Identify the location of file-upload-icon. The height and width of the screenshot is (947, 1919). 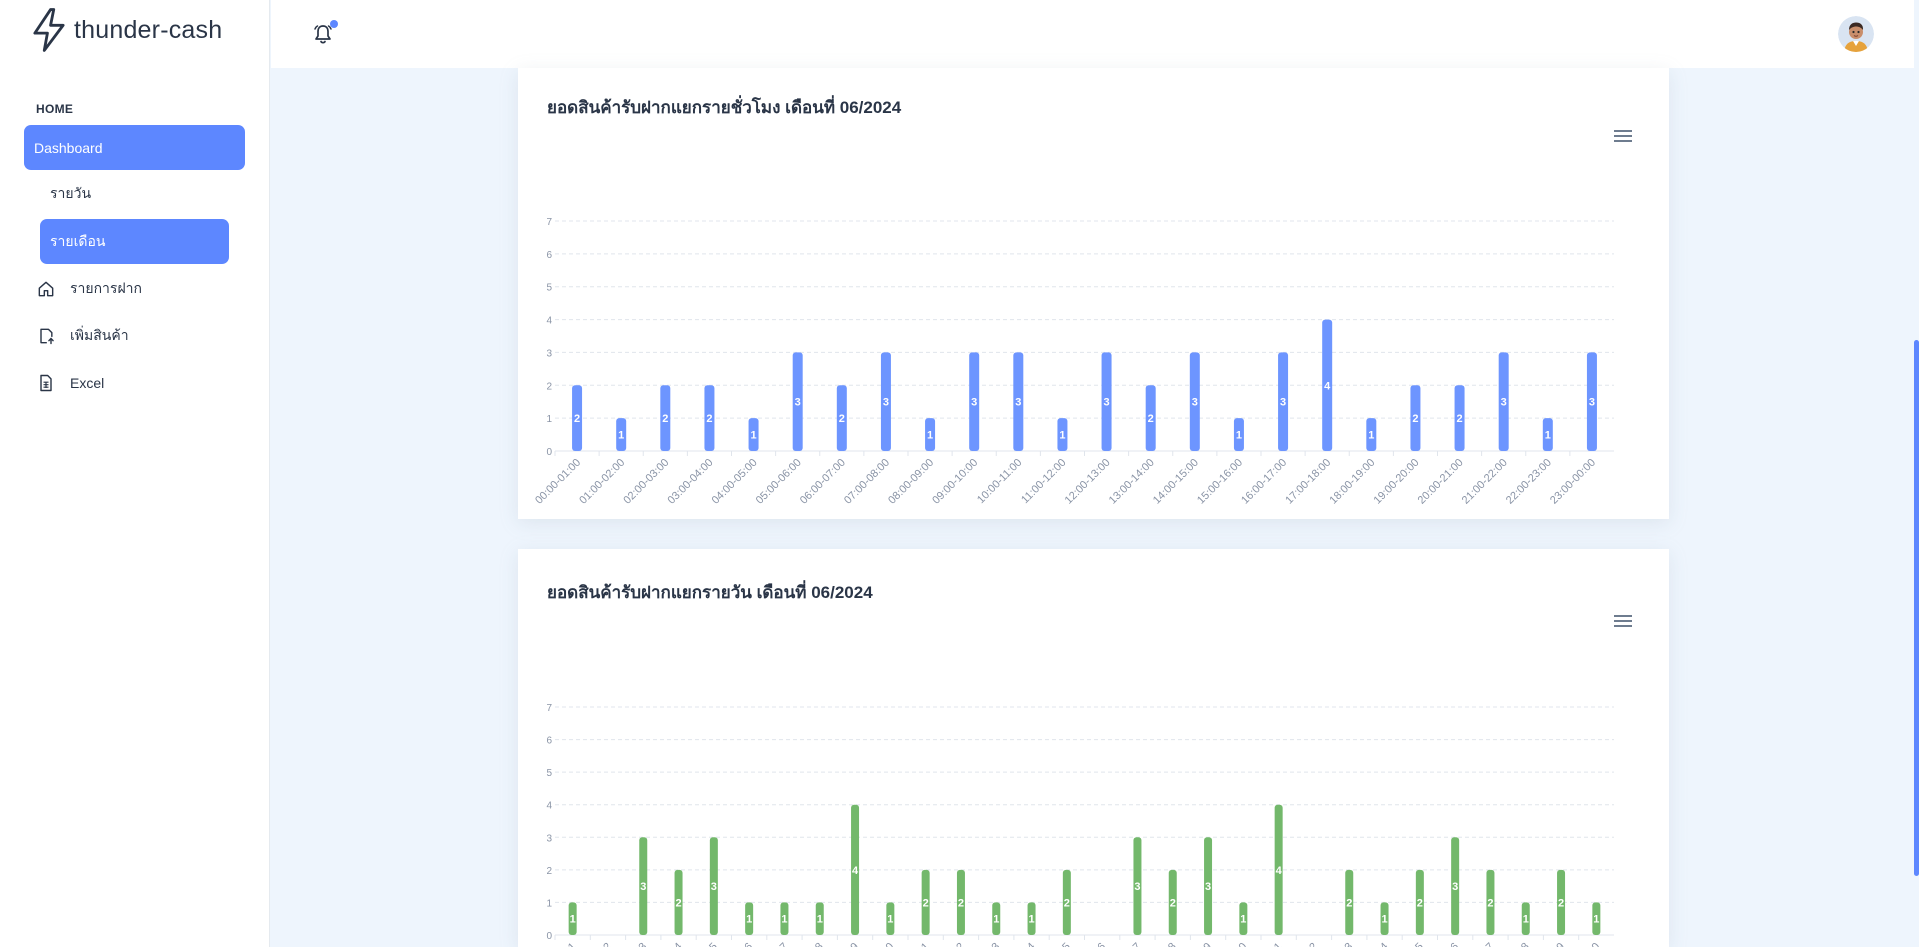
(46, 336).